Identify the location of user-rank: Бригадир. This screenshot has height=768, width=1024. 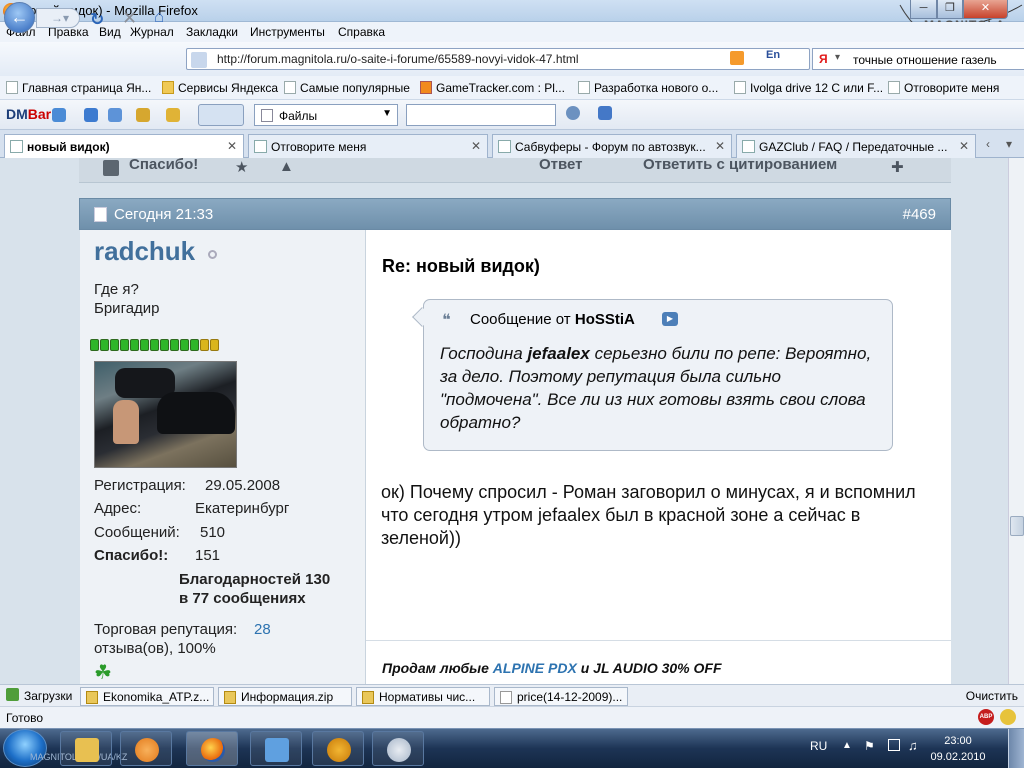
(127, 308).